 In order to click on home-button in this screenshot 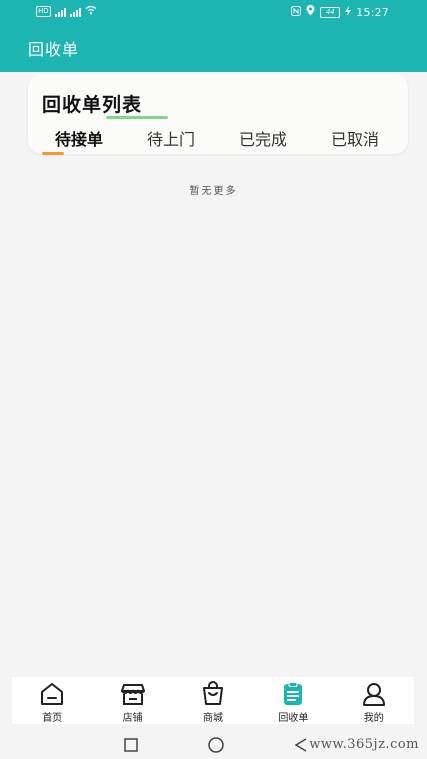, I will do `click(216, 747)`.